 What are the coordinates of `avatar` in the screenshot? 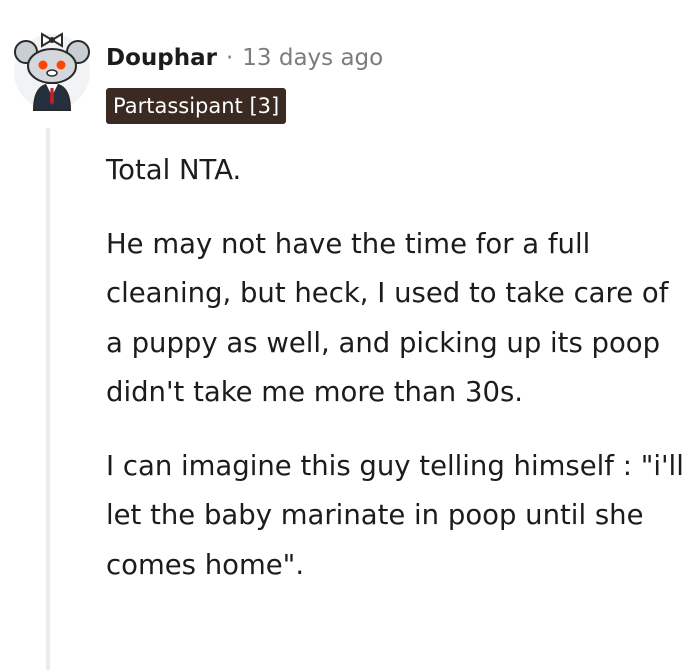 It's located at (52, 70).